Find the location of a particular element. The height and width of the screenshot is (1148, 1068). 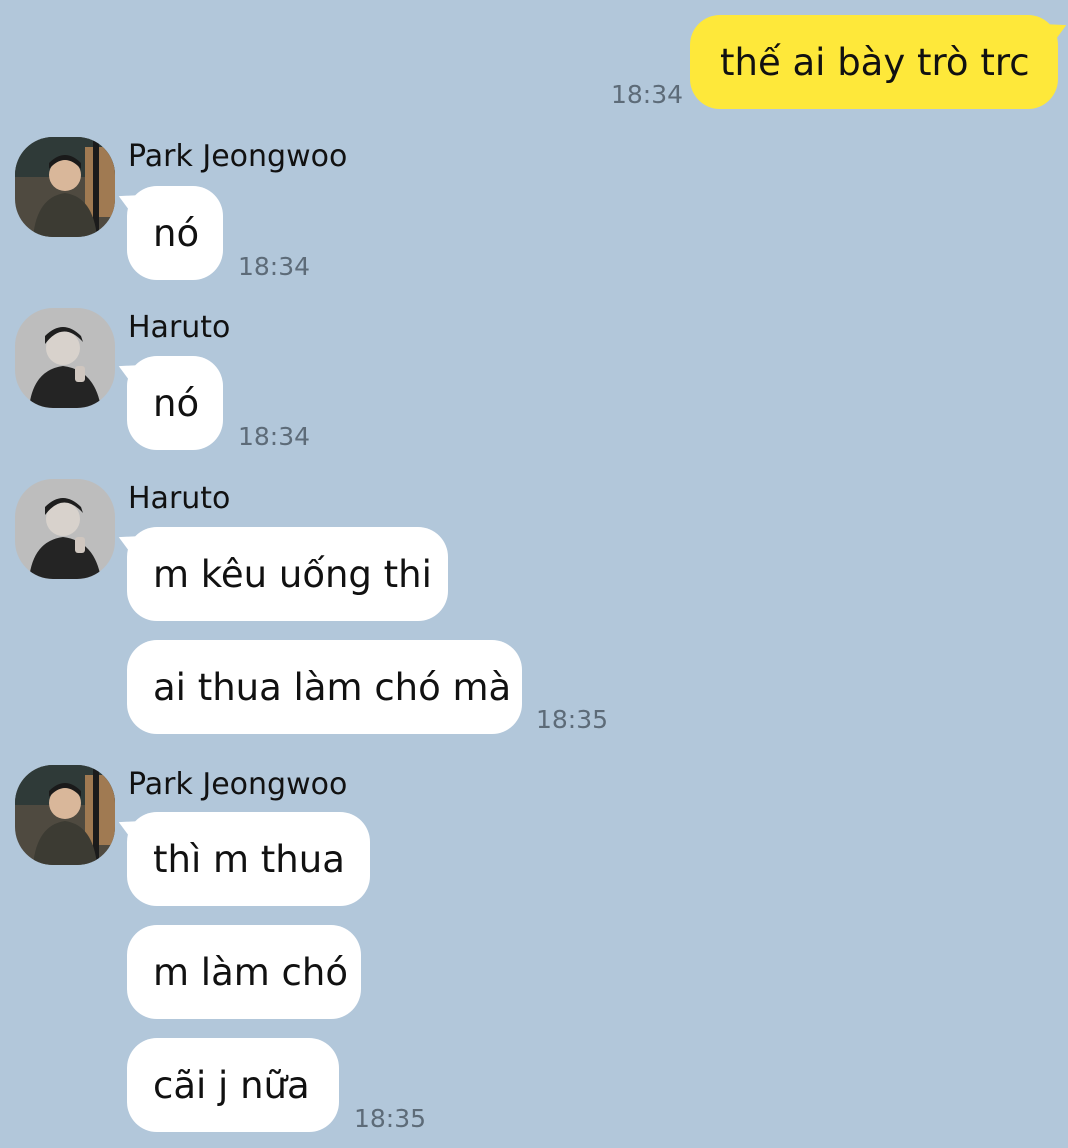

outgoing-message-bubble: thế ai bày trò trc is located at coordinates (879, 62).